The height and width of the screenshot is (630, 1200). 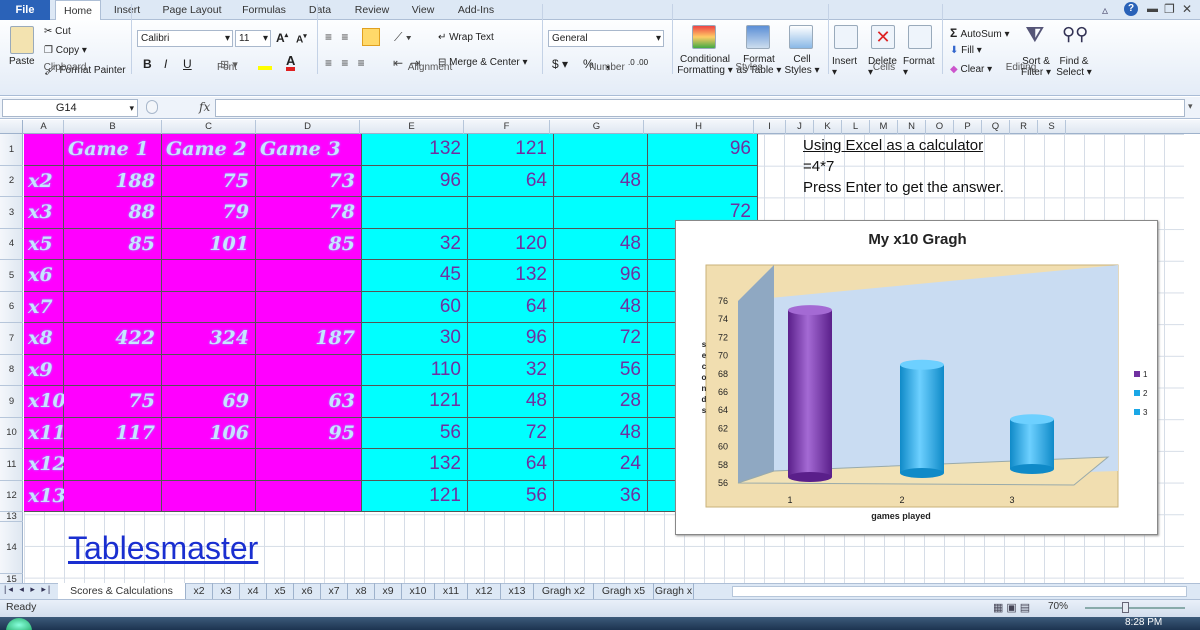 I want to click on conditional-formatting-icon, so click(x=704, y=37).